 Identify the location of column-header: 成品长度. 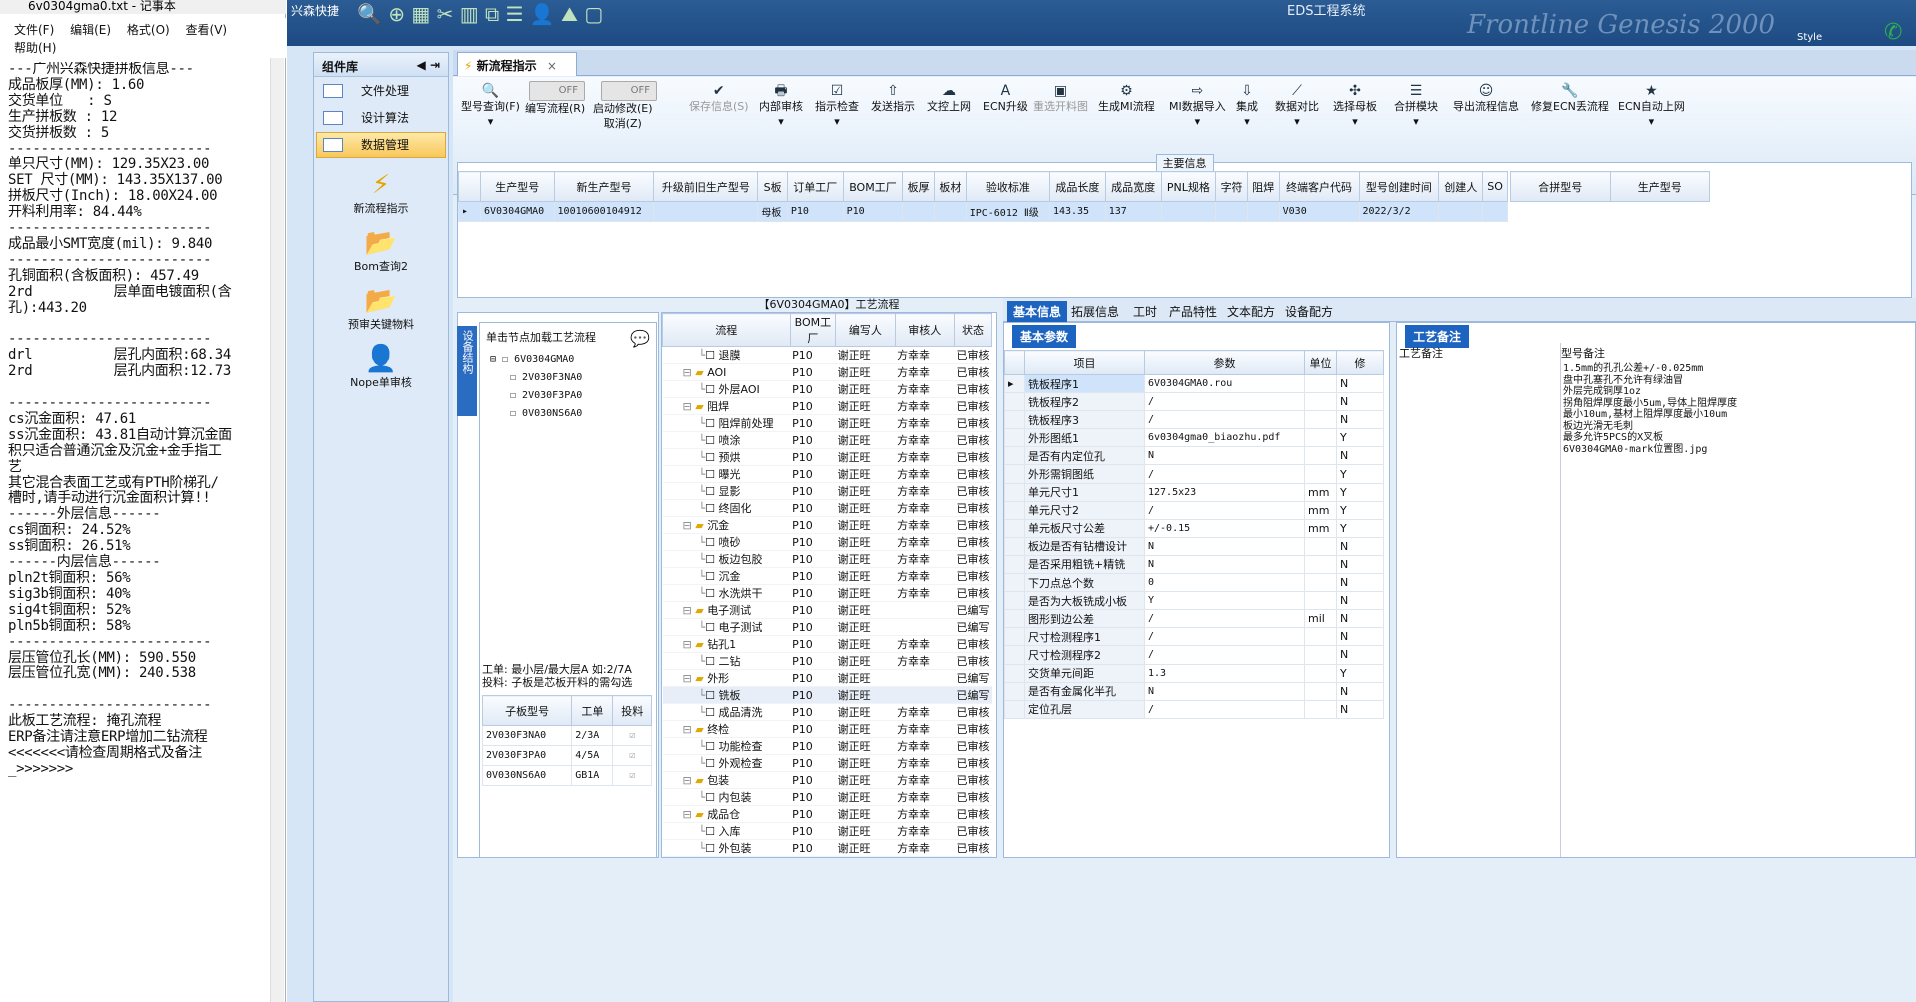
(1077, 186).